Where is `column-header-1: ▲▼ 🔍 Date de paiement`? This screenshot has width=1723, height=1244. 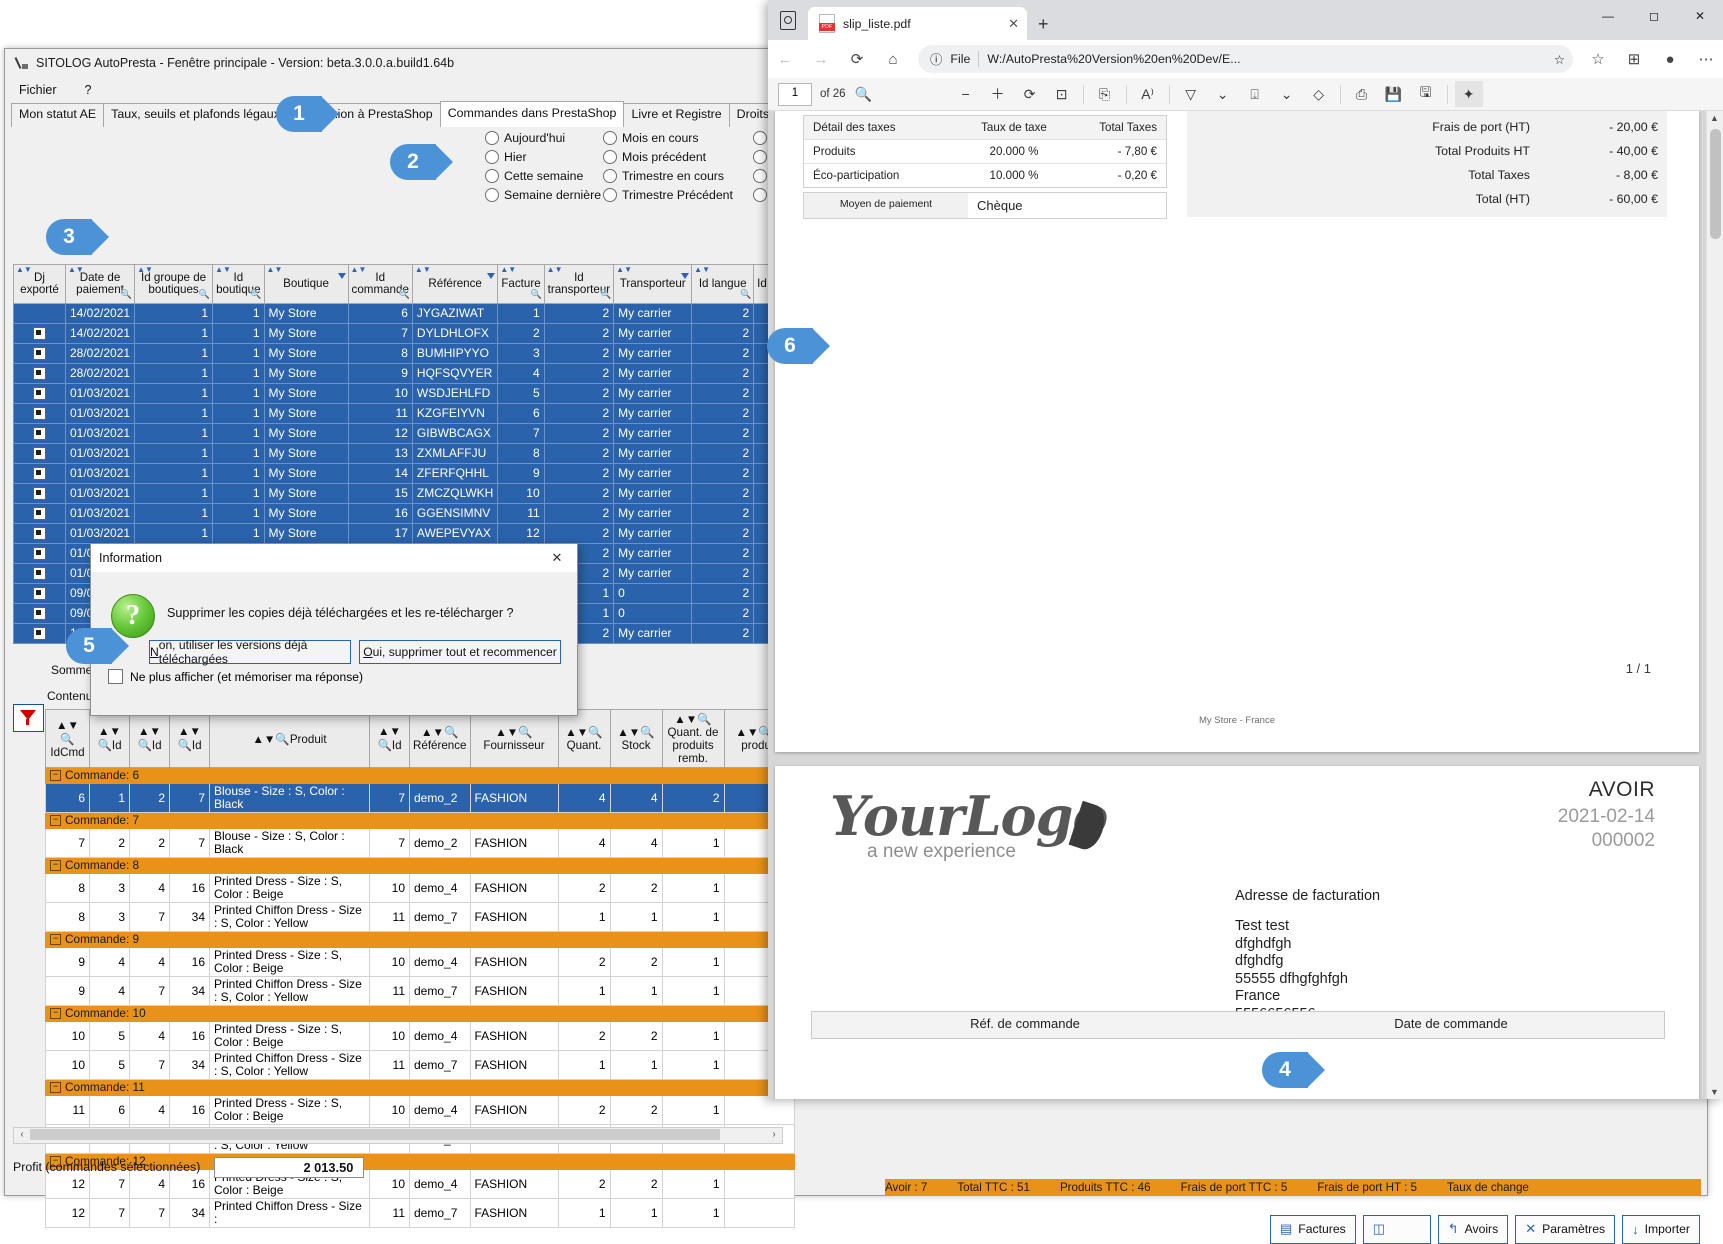
column-header-1: ▲▼ 🔍 Date de paiement is located at coordinates (100, 284).